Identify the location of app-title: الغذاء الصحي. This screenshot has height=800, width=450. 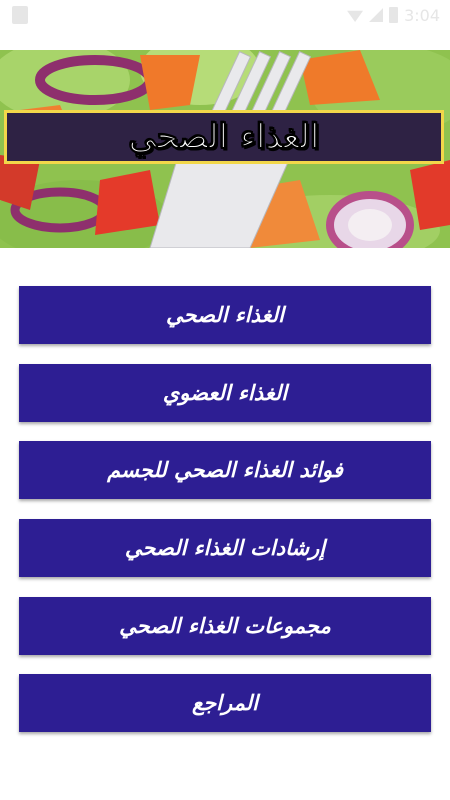
(224, 137).